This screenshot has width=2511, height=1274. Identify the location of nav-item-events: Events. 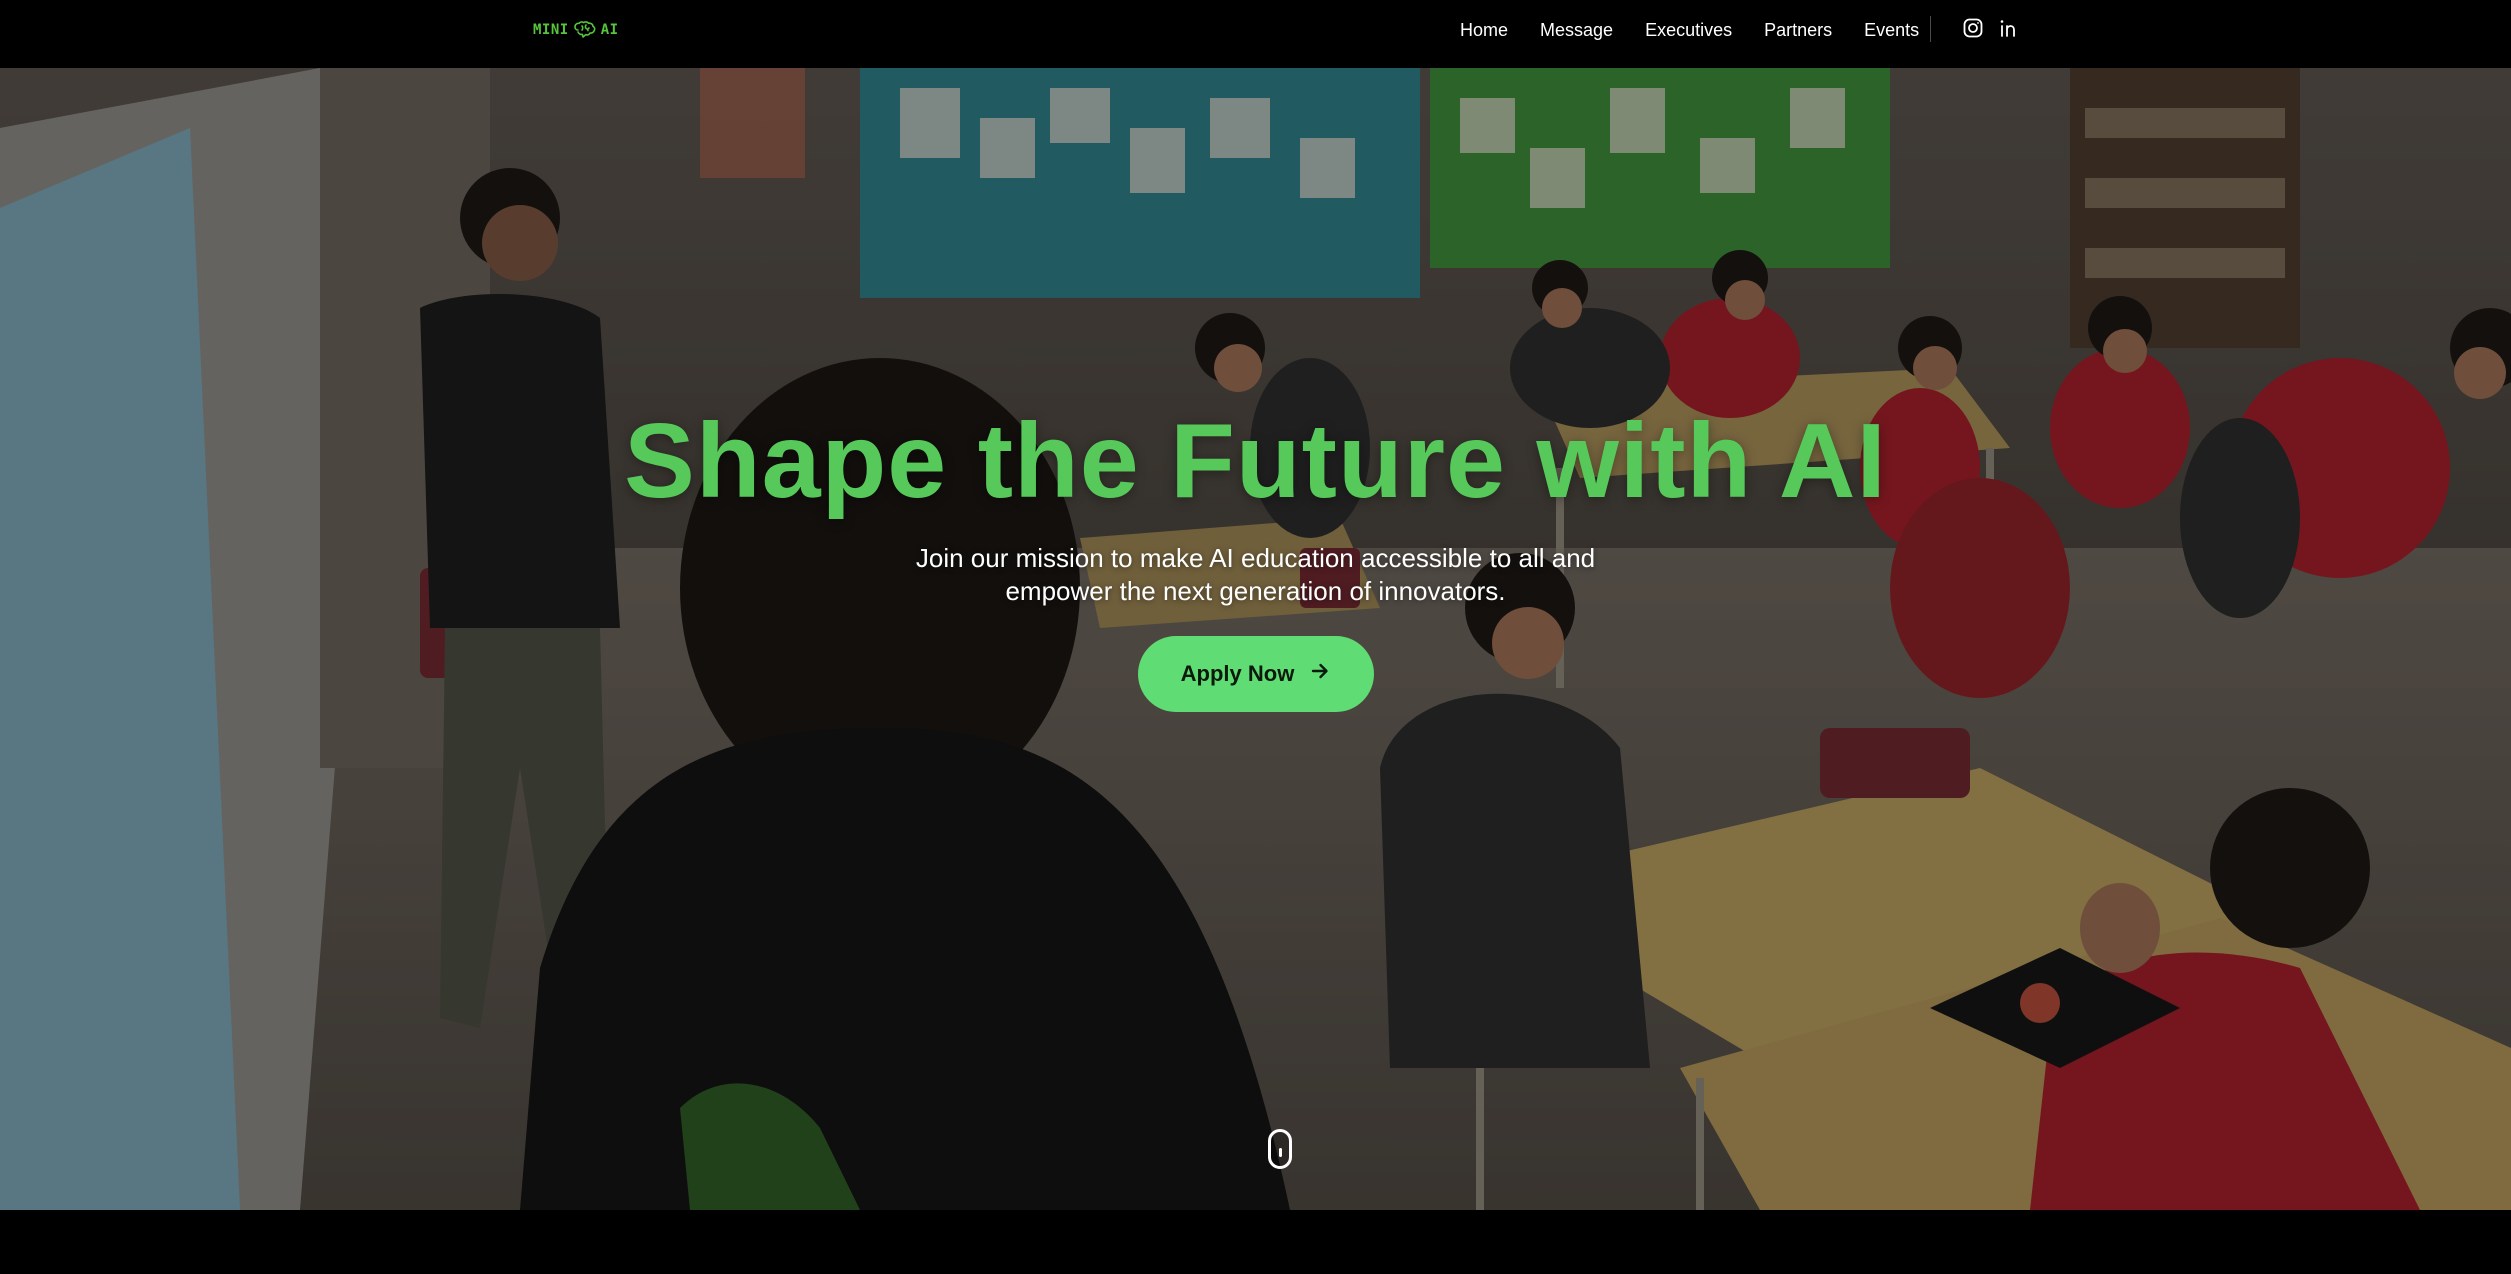
(1891, 30).